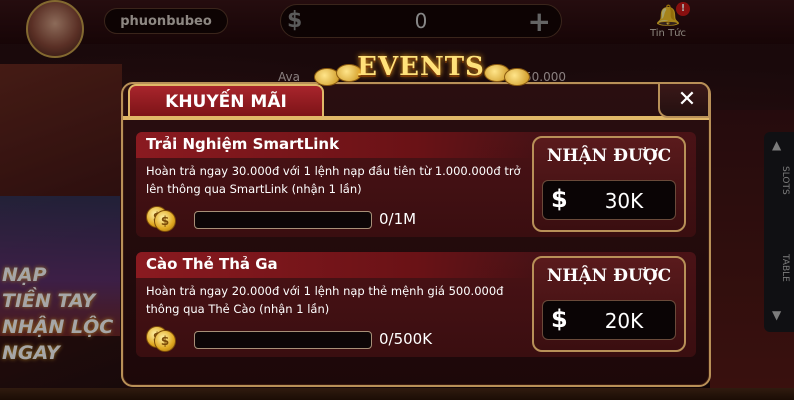  Describe the element at coordinates (212, 264) in the screenshot. I see `event-title: Cào Thẻ Thả Ga` at that location.